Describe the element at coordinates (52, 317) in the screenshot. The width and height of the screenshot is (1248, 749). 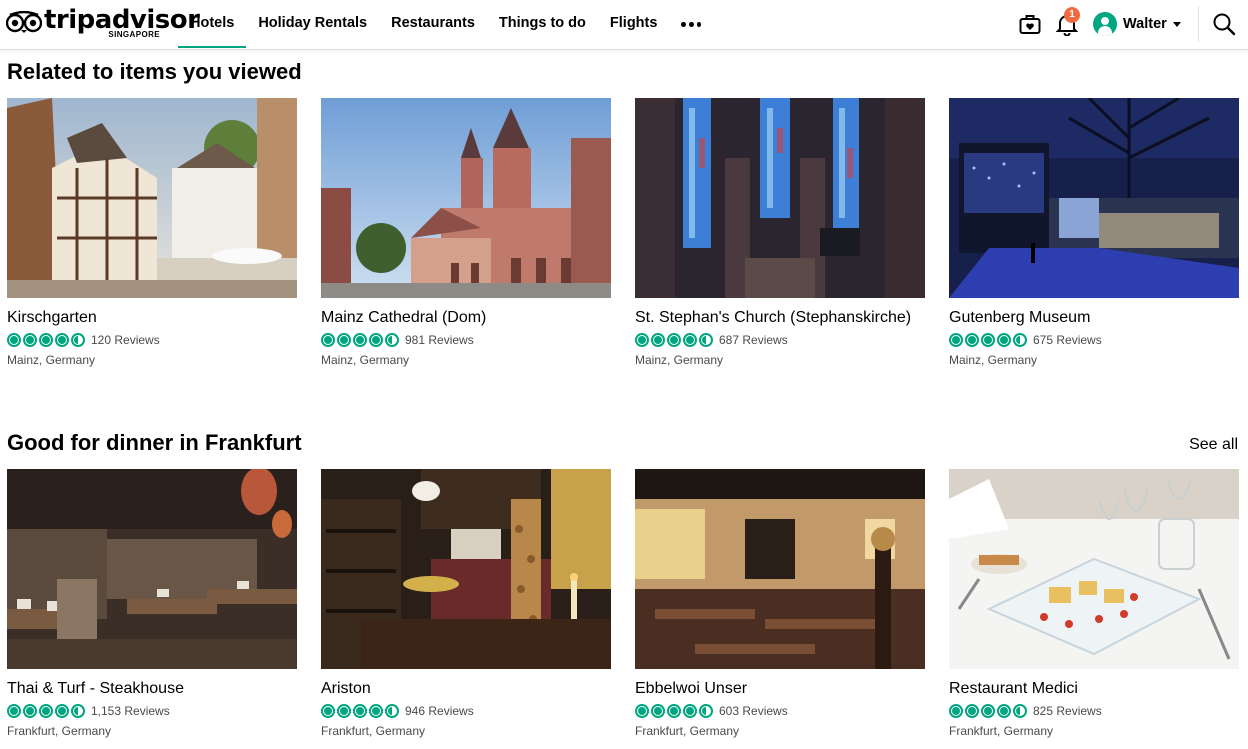
I see `card-title: Kirschgarten` at that location.